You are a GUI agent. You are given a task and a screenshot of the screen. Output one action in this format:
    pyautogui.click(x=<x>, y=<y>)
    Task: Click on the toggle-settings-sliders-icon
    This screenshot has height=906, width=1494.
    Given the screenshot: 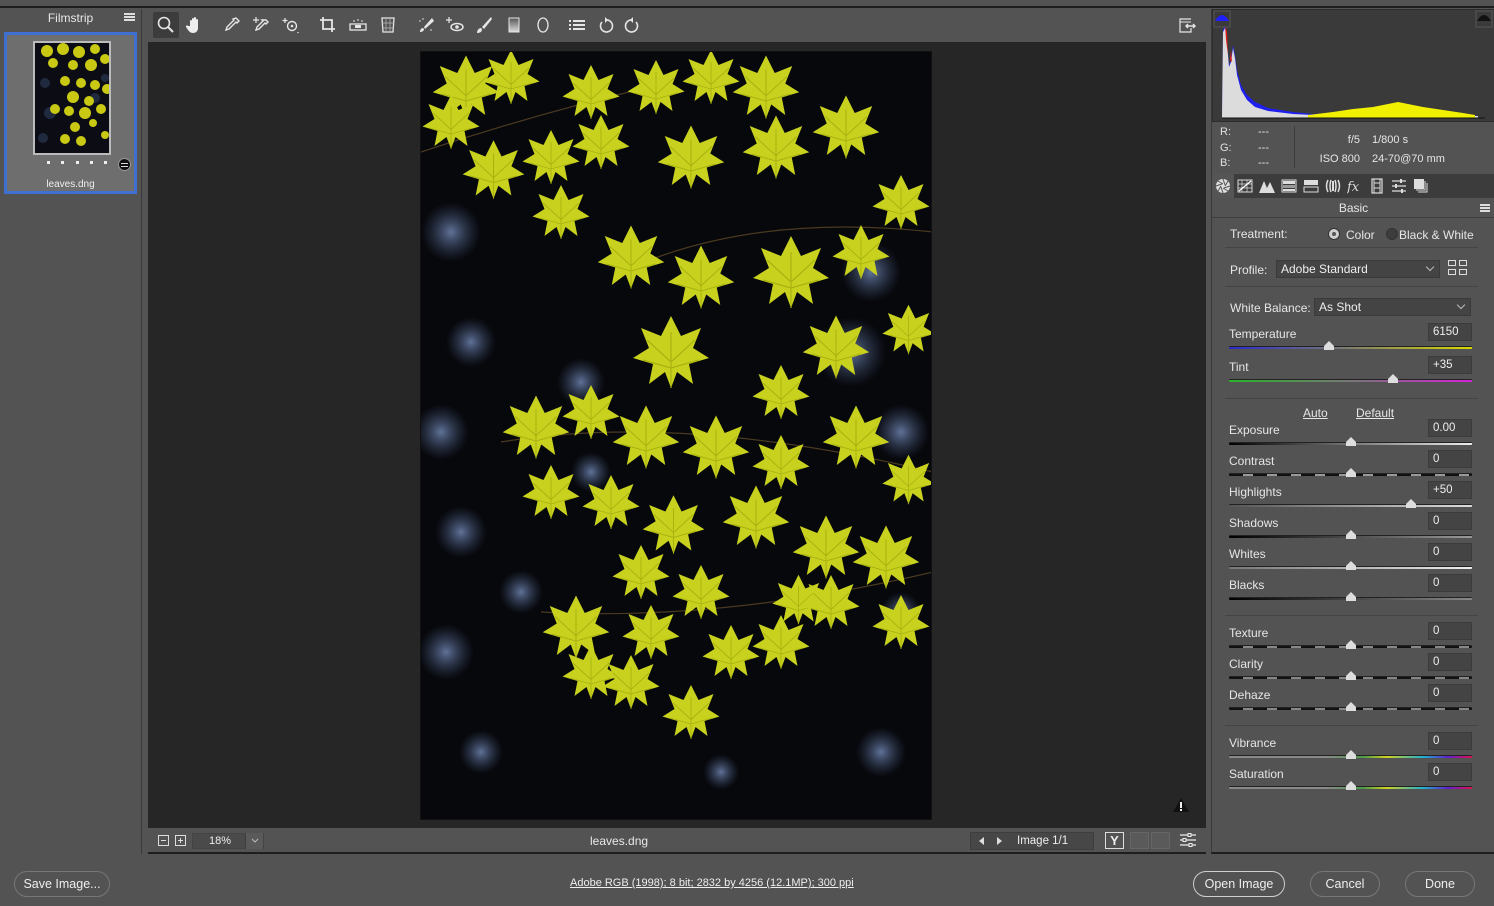 What is the action you would take?
    pyautogui.click(x=1188, y=840)
    